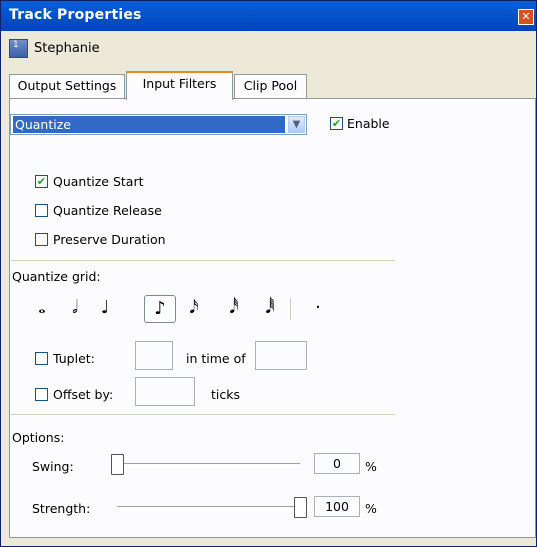 This screenshot has width=537, height=547. I want to click on dotted-note-icon: ·, so click(318, 308).